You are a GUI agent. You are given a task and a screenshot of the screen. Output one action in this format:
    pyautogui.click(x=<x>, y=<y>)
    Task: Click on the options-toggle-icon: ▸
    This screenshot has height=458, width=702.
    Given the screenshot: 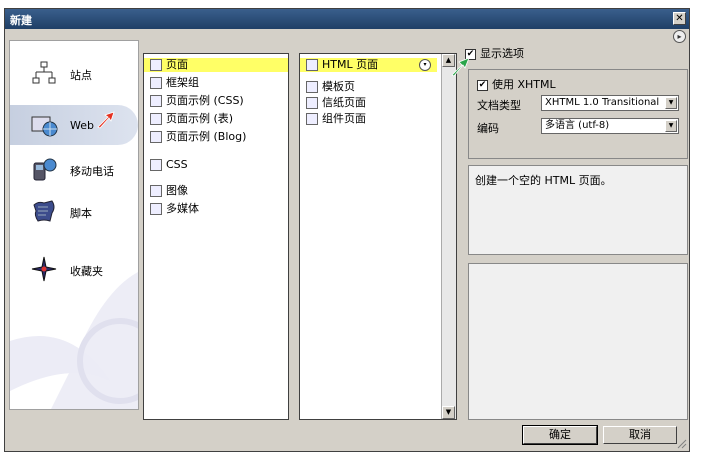 What is the action you would take?
    pyautogui.click(x=679, y=36)
    